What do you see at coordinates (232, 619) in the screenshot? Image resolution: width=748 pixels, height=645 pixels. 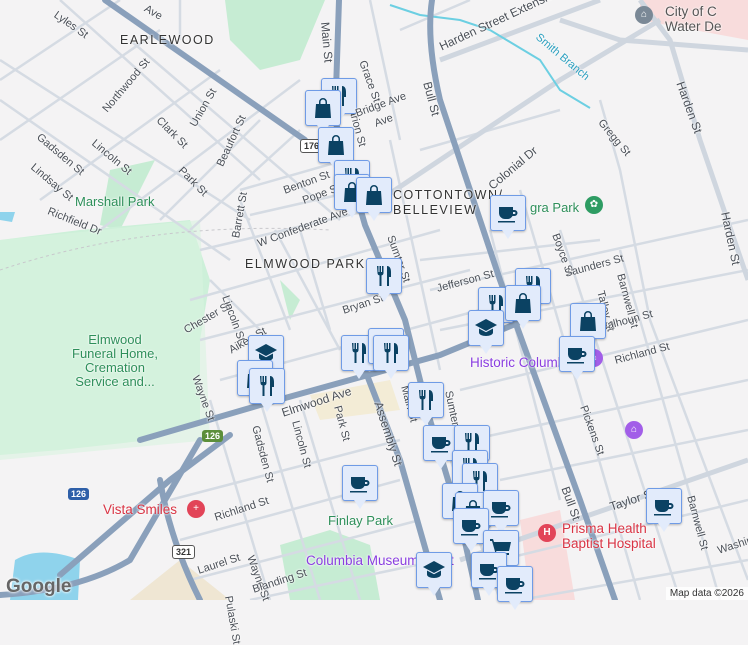 I see `street-label: Pulaski St` at bounding box center [232, 619].